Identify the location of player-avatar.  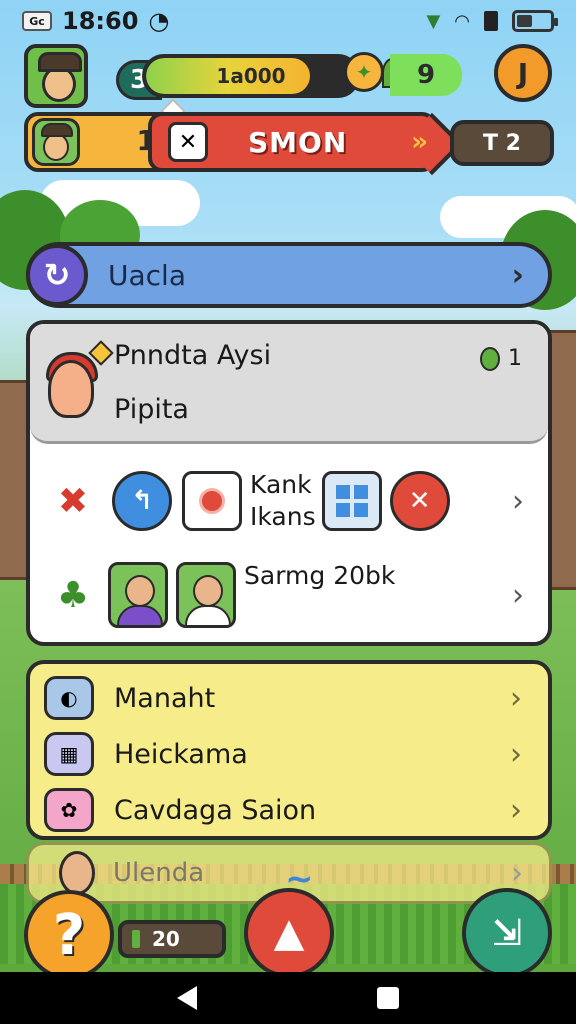
(56, 76).